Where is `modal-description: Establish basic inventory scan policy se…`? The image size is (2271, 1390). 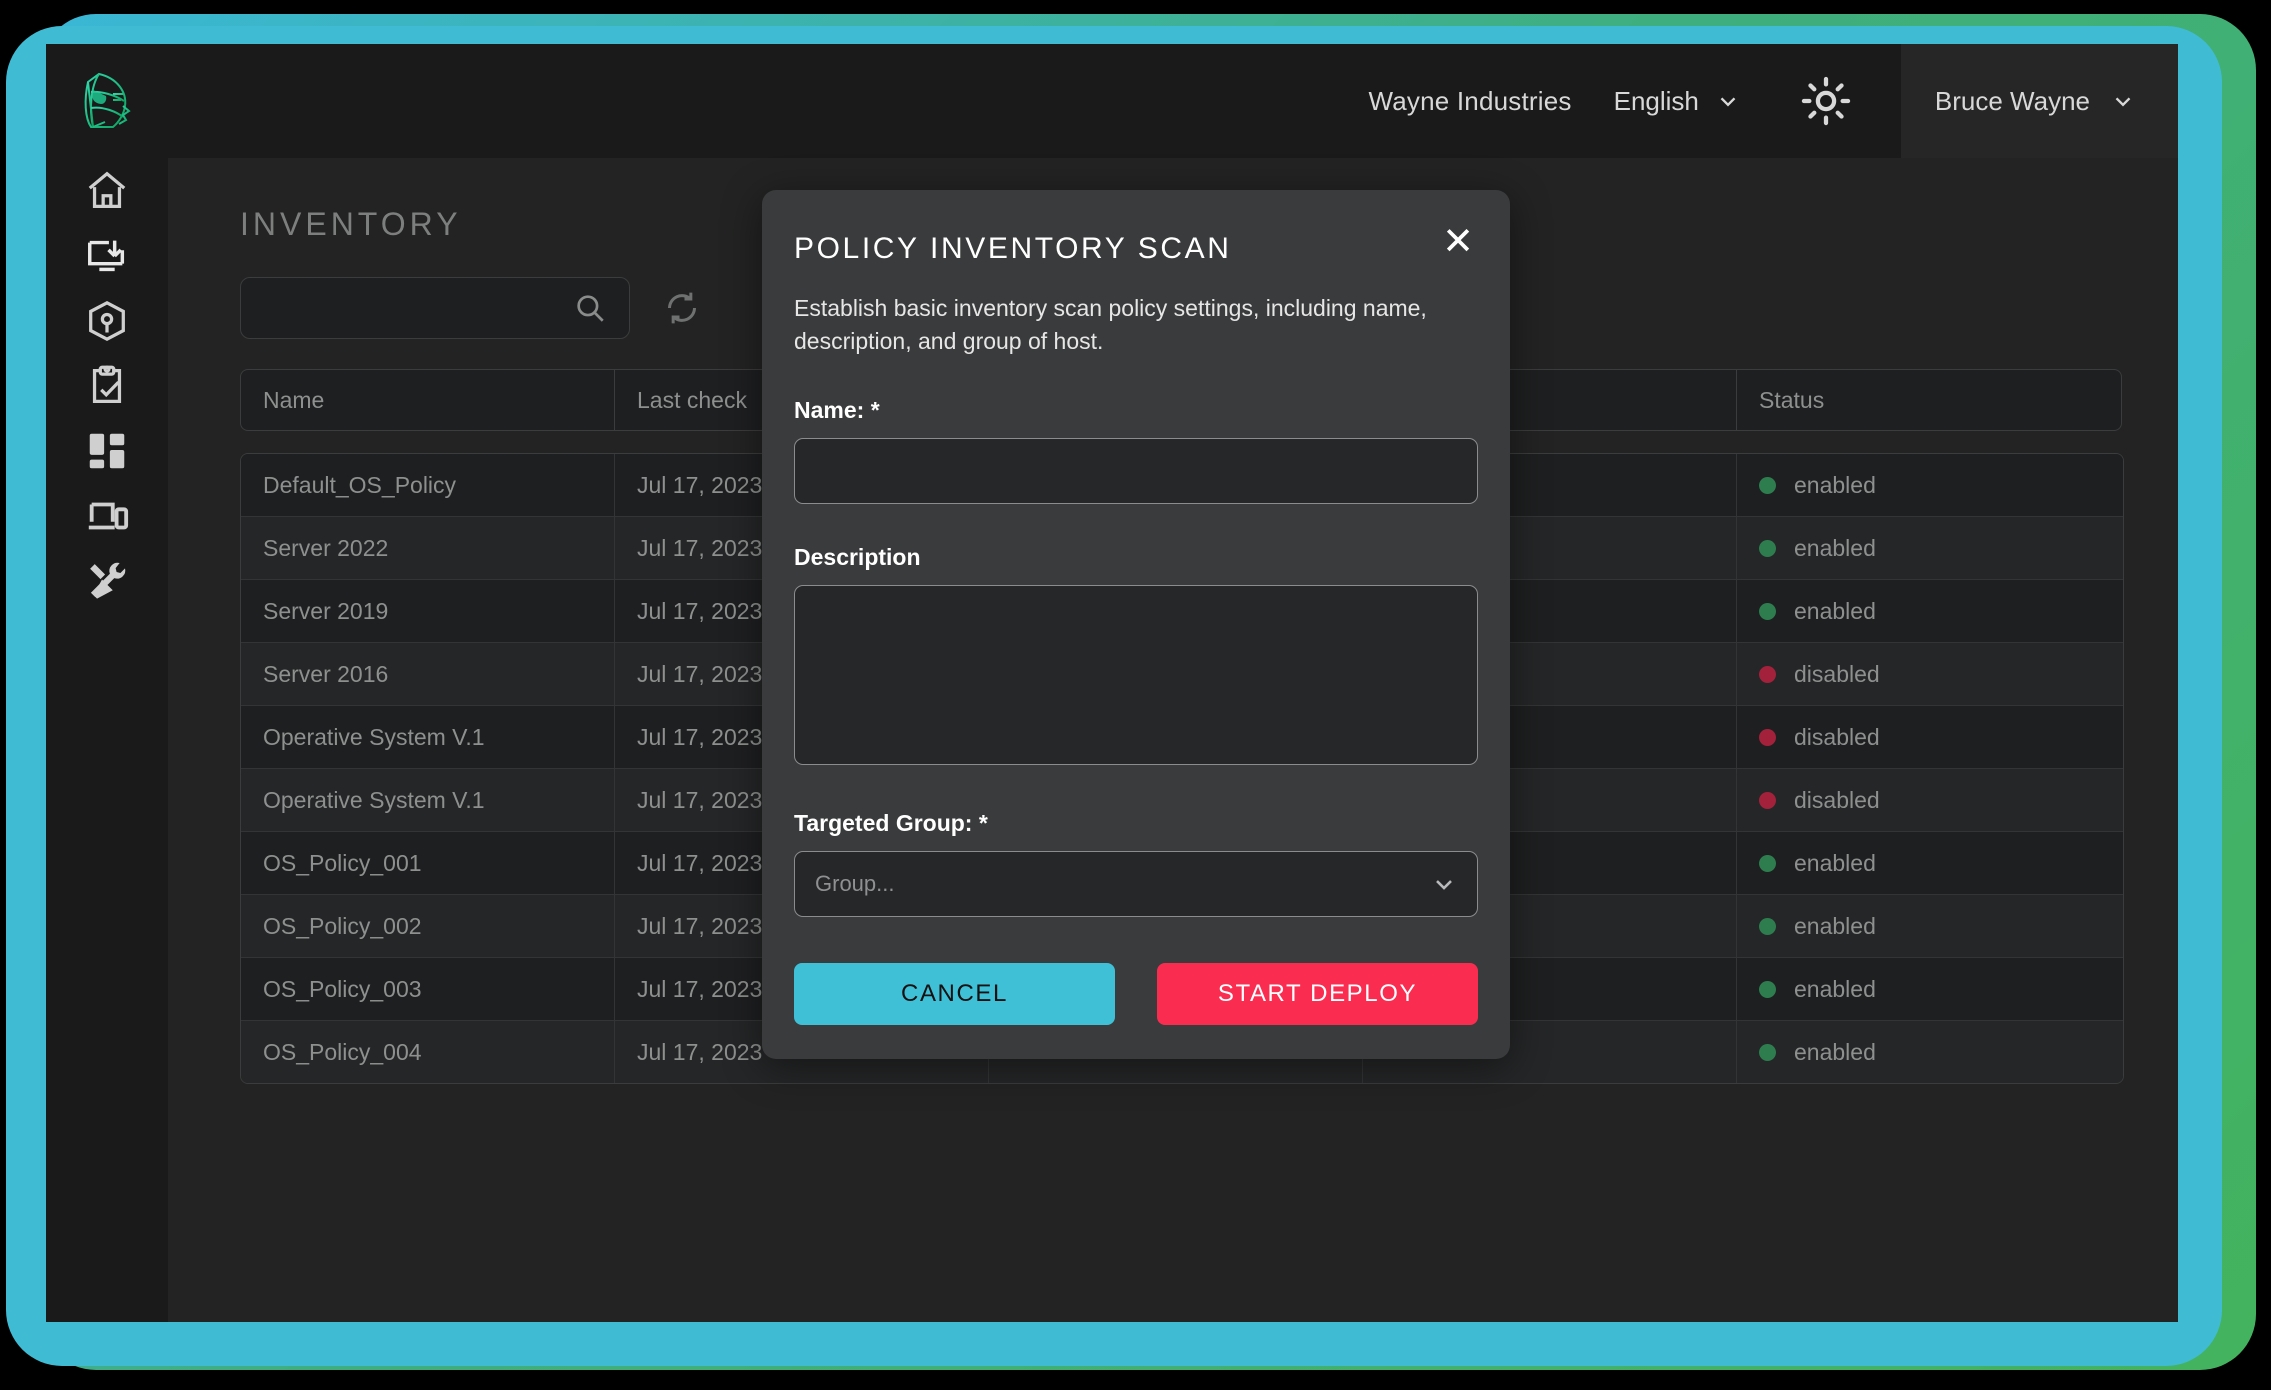
modal-description: Establish basic inventory scan policy se… is located at coordinates (1110, 324).